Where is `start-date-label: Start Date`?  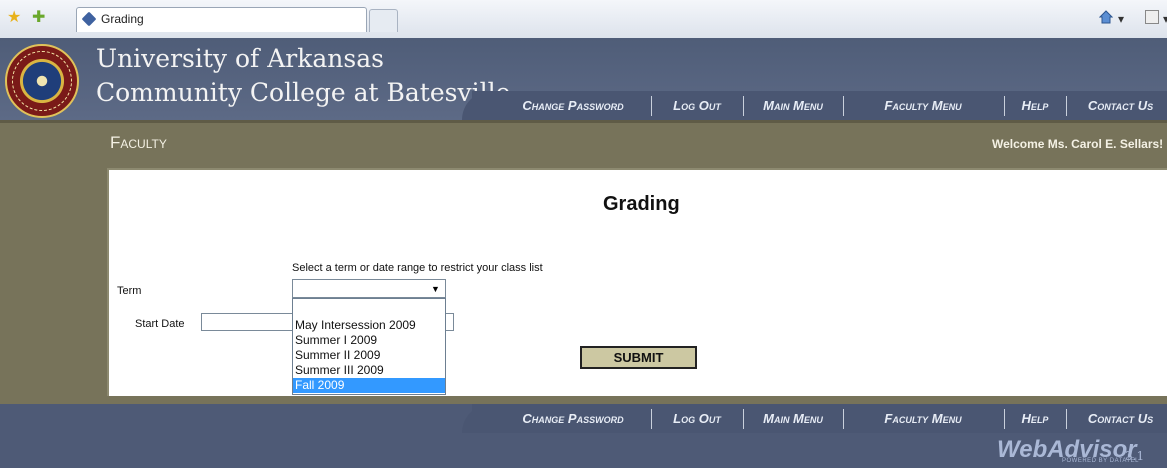
start-date-label: Start Date is located at coordinates (160, 324).